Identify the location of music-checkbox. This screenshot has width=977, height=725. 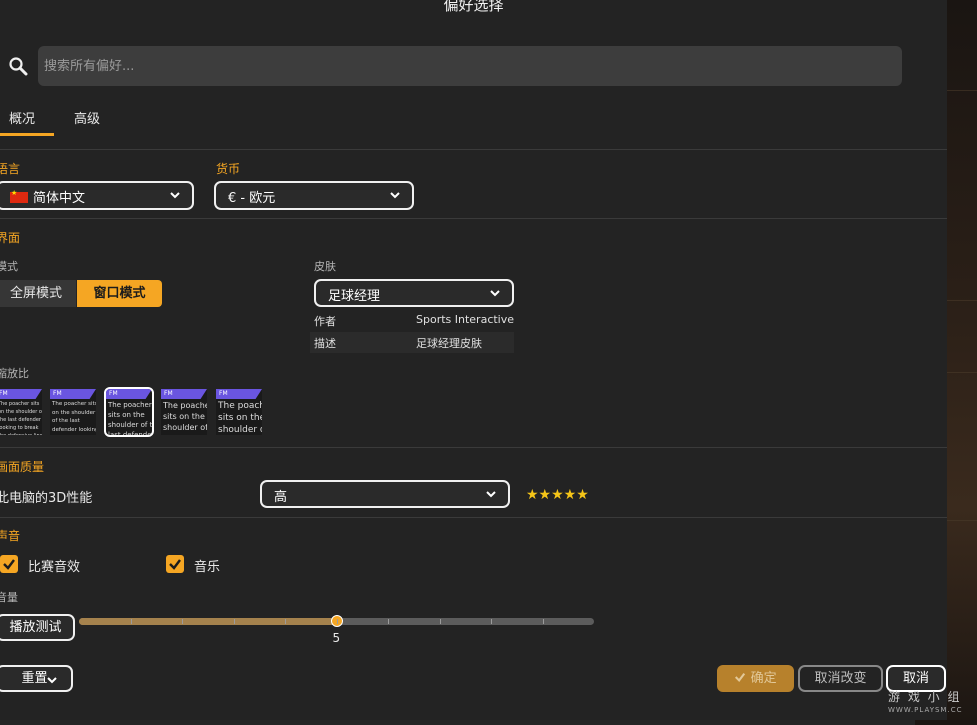
(175, 564).